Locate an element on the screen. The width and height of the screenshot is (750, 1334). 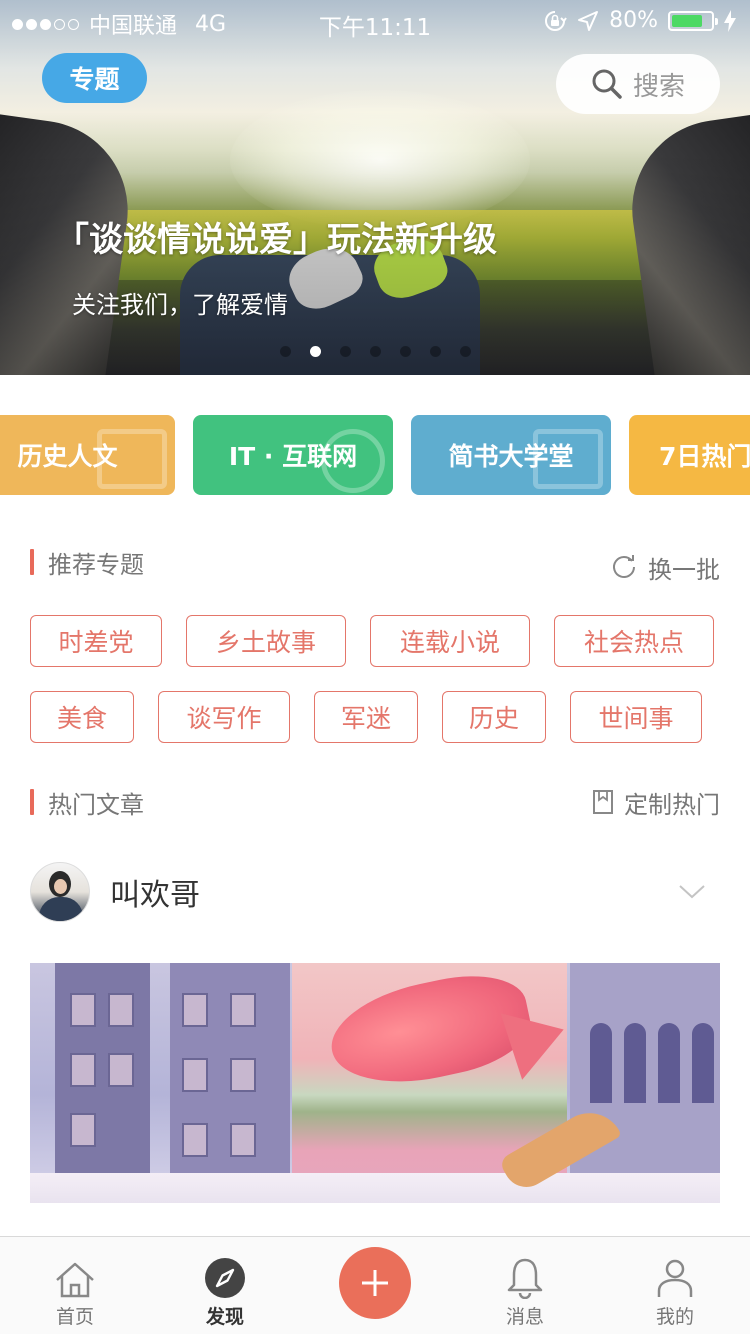
category-label: 历史人文 is located at coordinates (67, 456).